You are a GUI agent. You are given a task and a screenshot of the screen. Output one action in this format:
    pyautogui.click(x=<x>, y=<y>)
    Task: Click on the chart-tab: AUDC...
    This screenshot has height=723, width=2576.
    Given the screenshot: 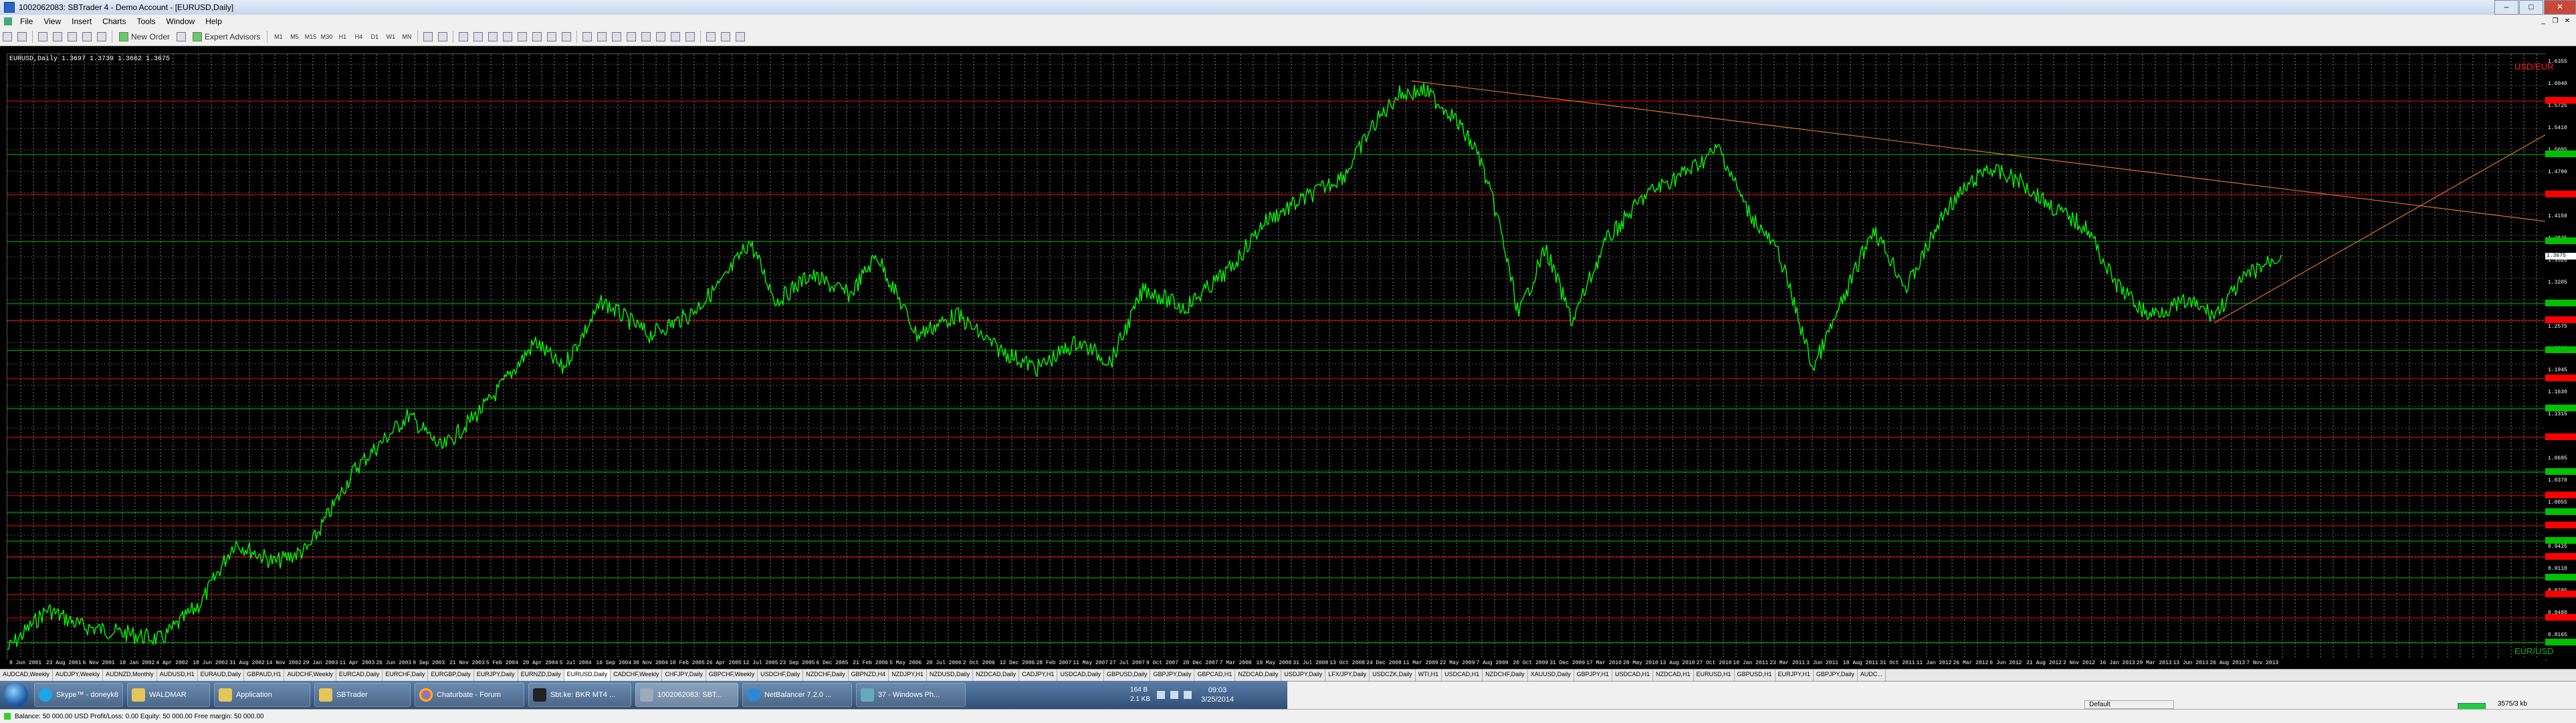 What is the action you would take?
    pyautogui.click(x=1872, y=675)
    